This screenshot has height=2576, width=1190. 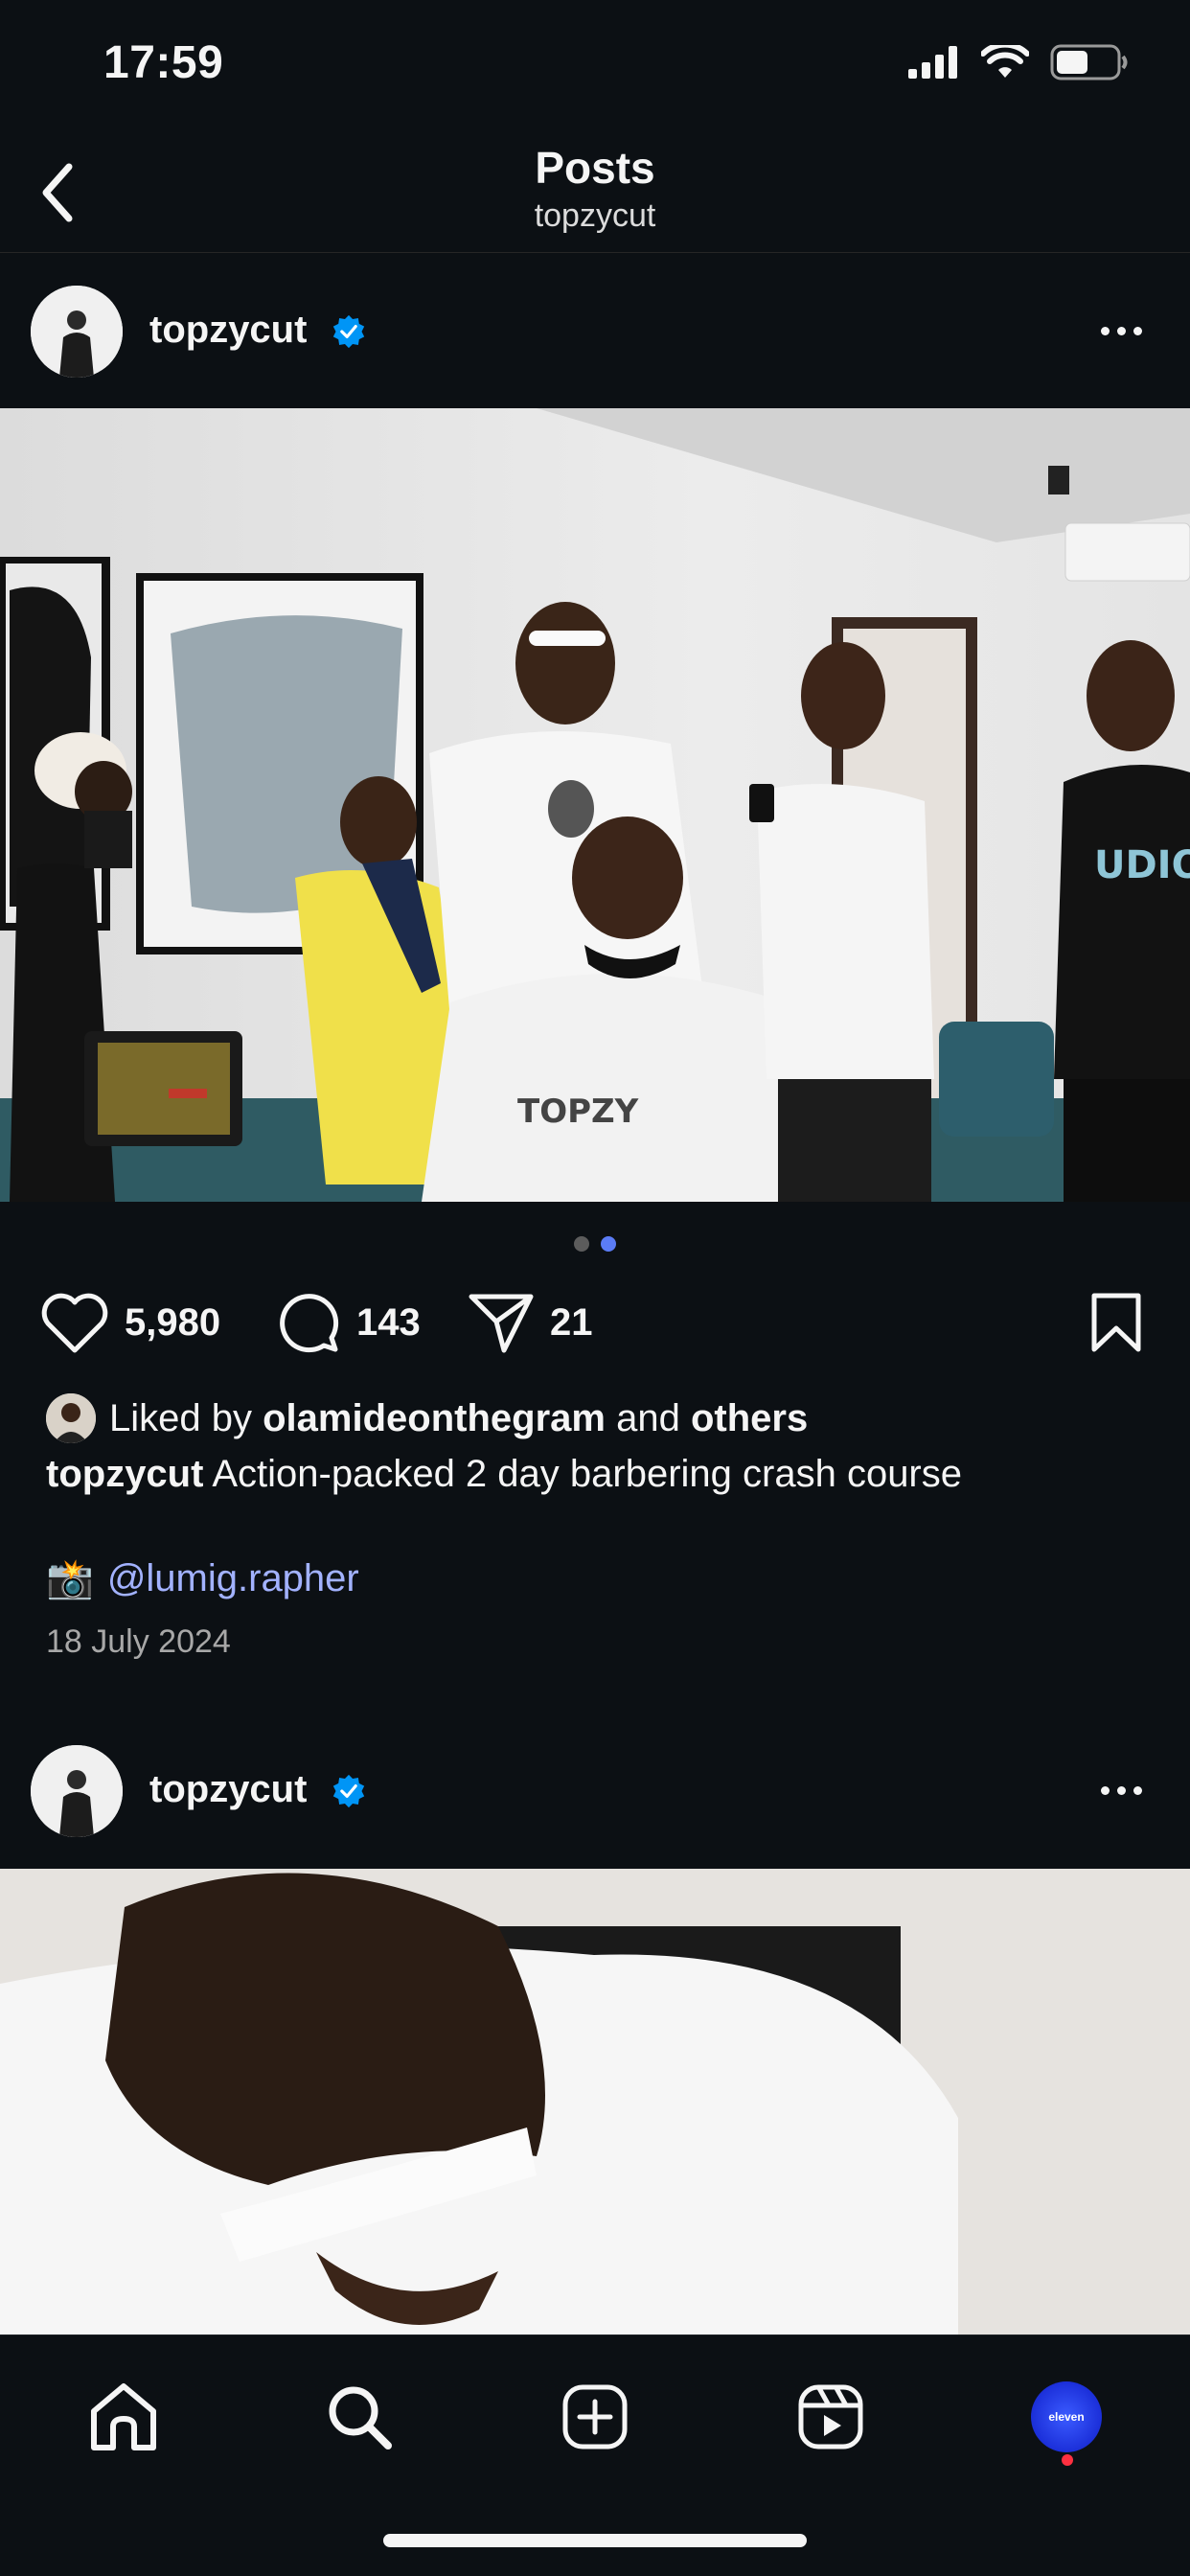 What do you see at coordinates (181, 1417) in the screenshot?
I see `liked-by-prefix: Liked by` at bounding box center [181, 1417].